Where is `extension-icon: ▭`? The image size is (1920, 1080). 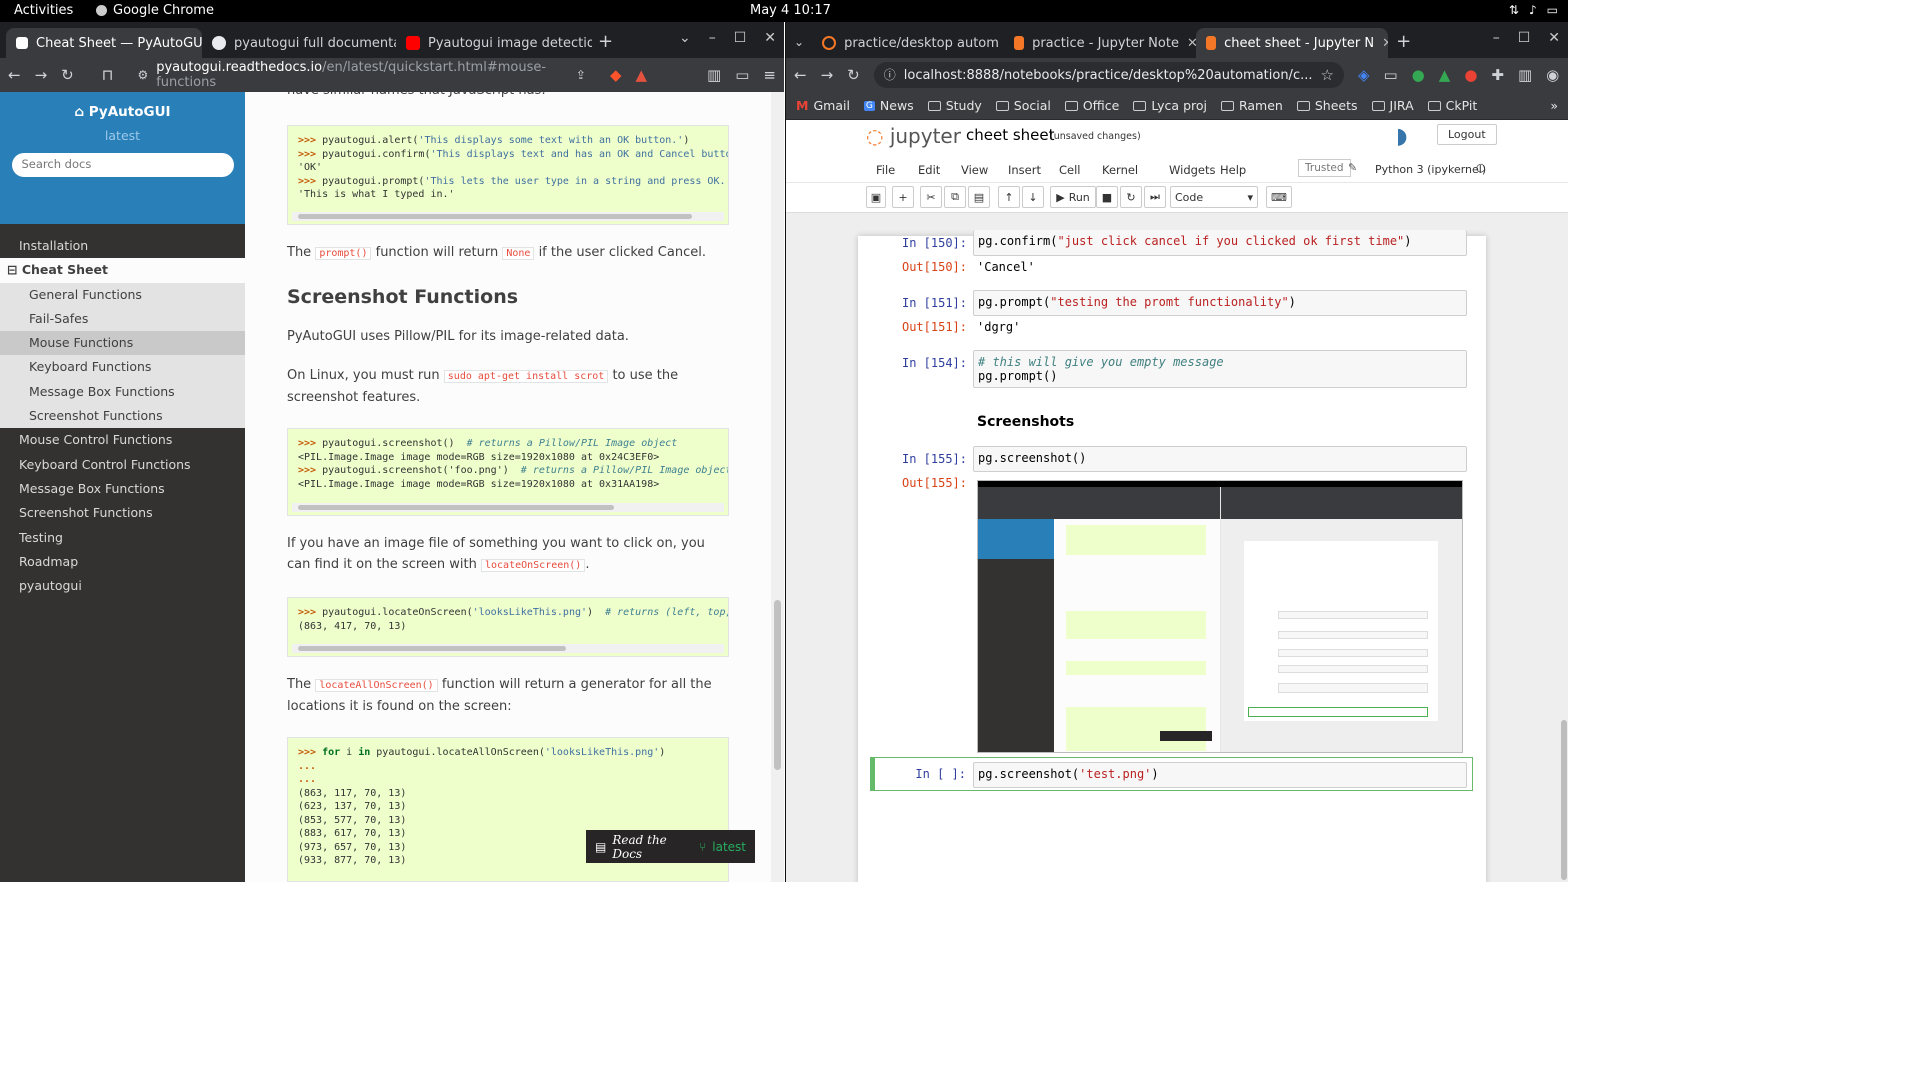 extension-icon: ▭ is located at coordinates (1390, 75).